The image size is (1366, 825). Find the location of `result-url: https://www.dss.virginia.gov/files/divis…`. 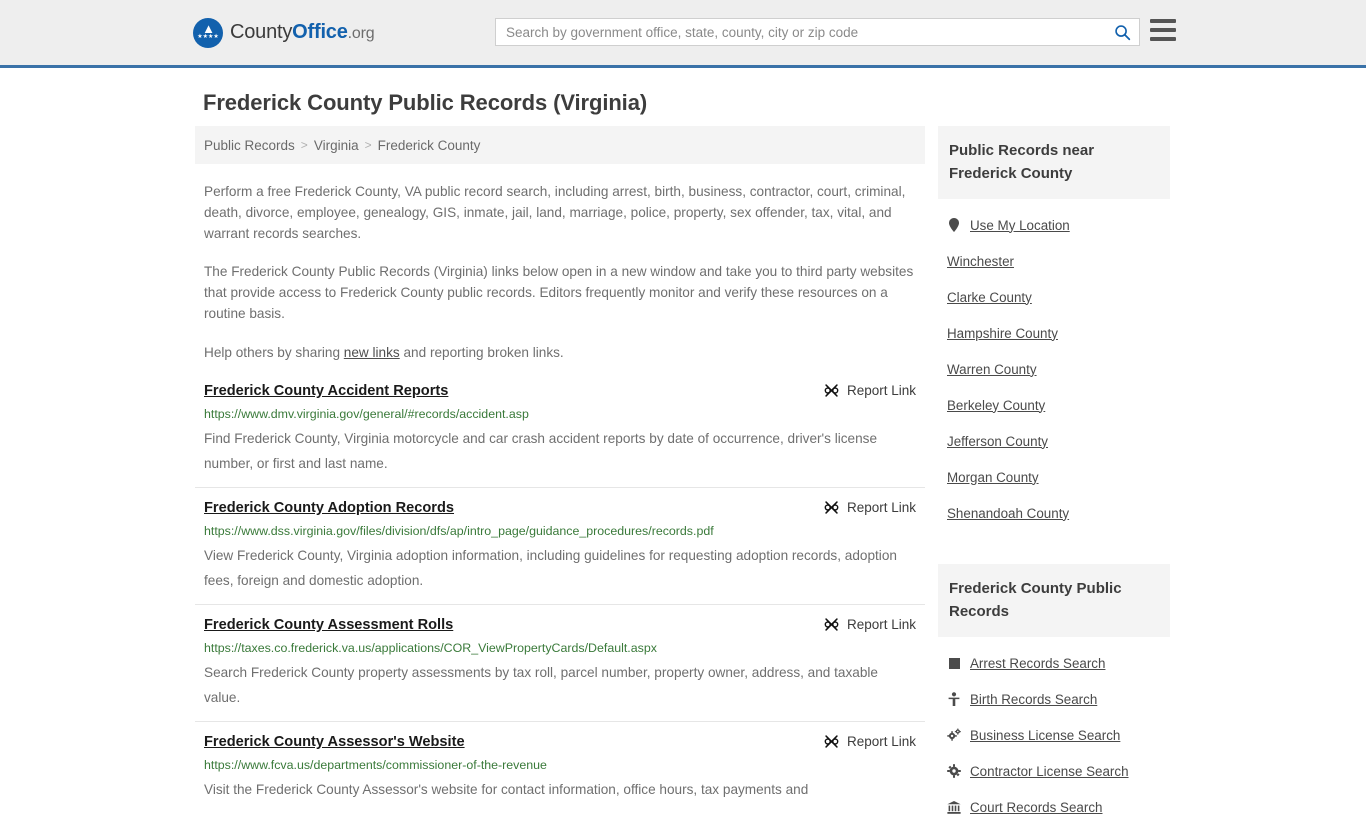

result-url: https://www.dss.virginia.gov/files/divis… is located at coordinates (560, 531).